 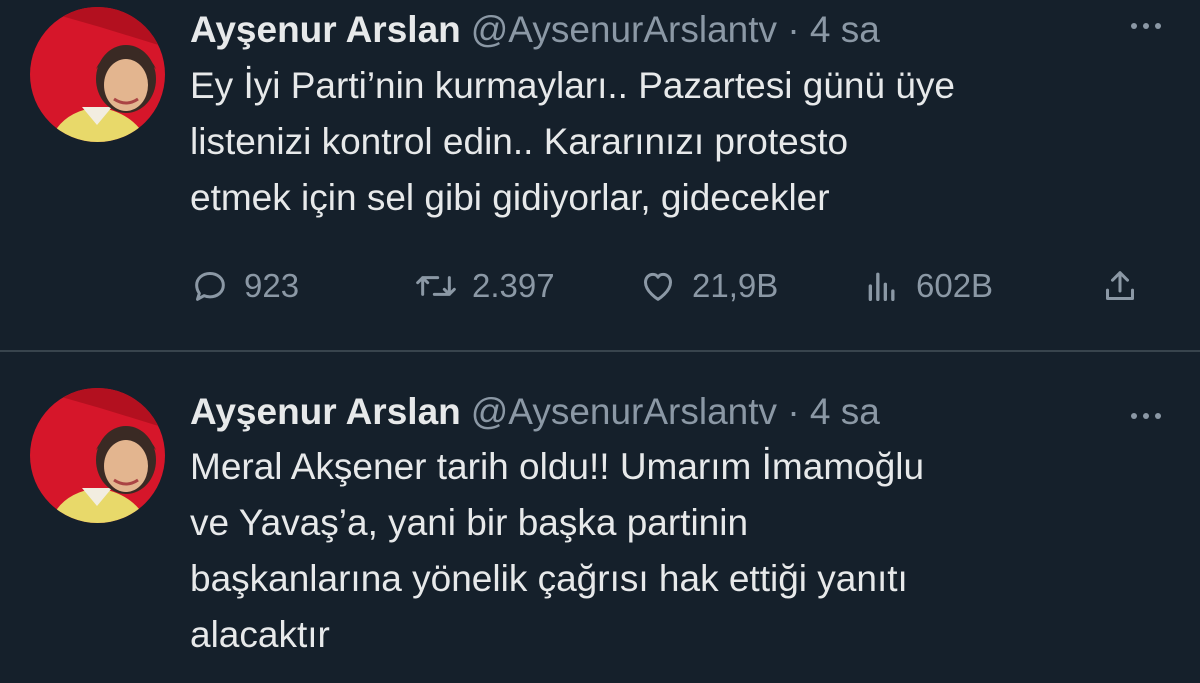 I want to click on heart-icon, so click(x=658, y=286).